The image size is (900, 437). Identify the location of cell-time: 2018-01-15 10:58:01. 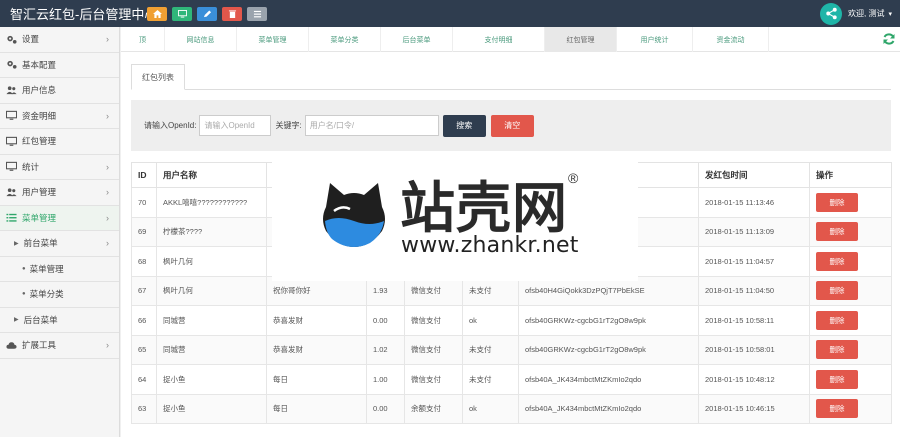
(754, 349).